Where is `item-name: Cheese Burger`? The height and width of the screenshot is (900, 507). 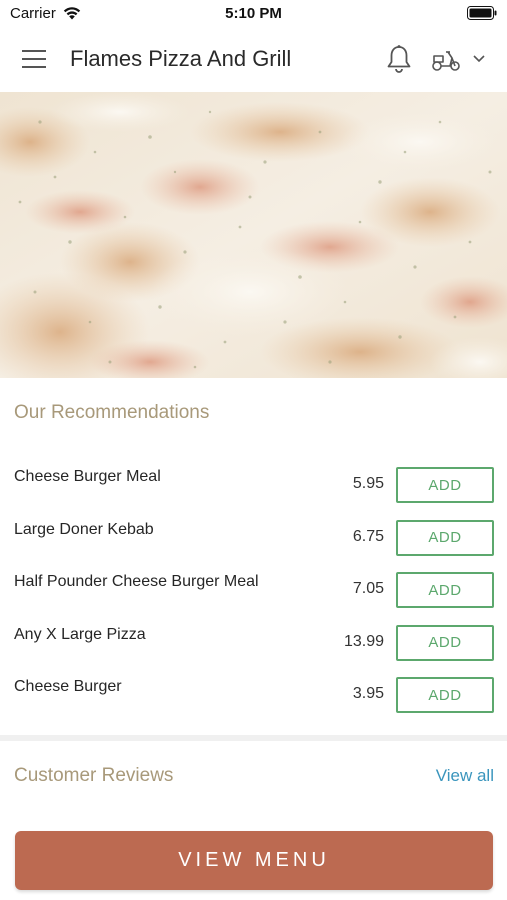
item-name: Cheese Burger is located at coordinates (68, 686).